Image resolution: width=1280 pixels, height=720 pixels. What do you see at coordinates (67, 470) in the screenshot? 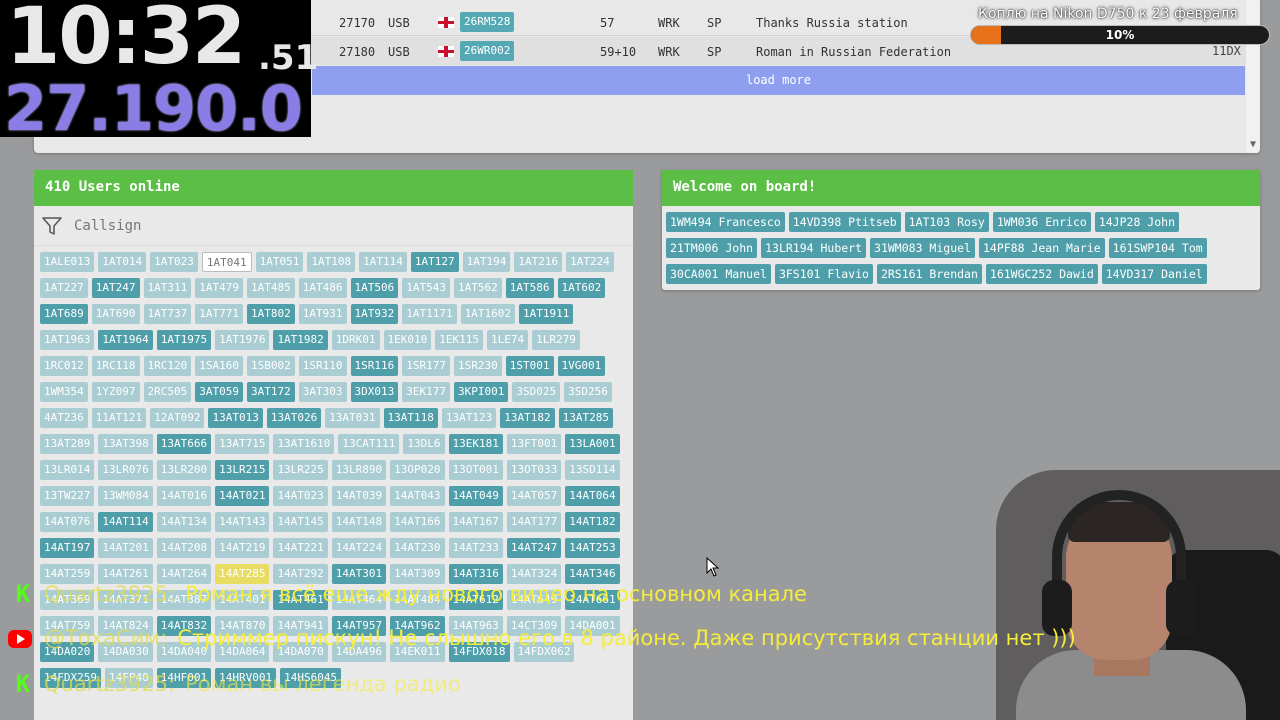
I see `user-callsign-chip: 13LR014` at bounding box center [67, 470].